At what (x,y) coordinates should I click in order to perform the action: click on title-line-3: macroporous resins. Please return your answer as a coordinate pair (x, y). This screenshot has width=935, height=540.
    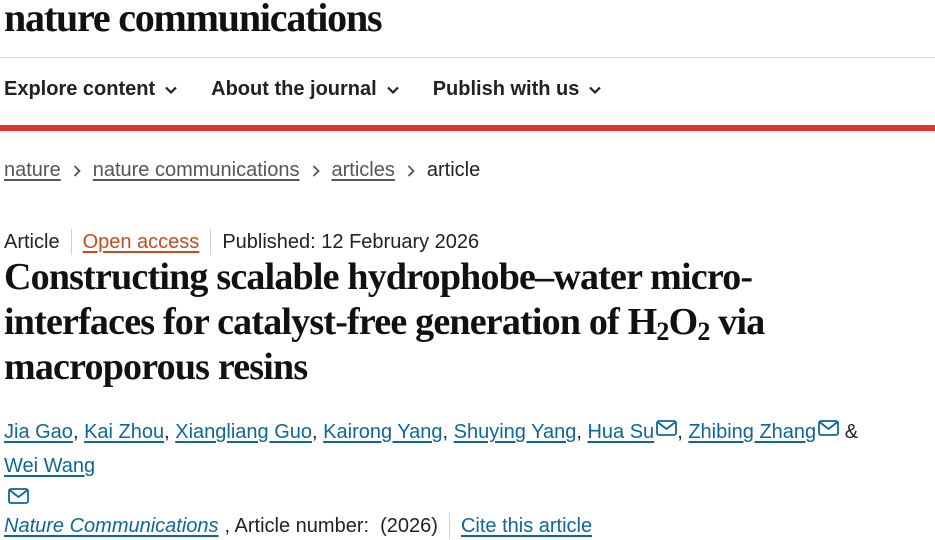
    Looking at the image, I should click on (156, 367).